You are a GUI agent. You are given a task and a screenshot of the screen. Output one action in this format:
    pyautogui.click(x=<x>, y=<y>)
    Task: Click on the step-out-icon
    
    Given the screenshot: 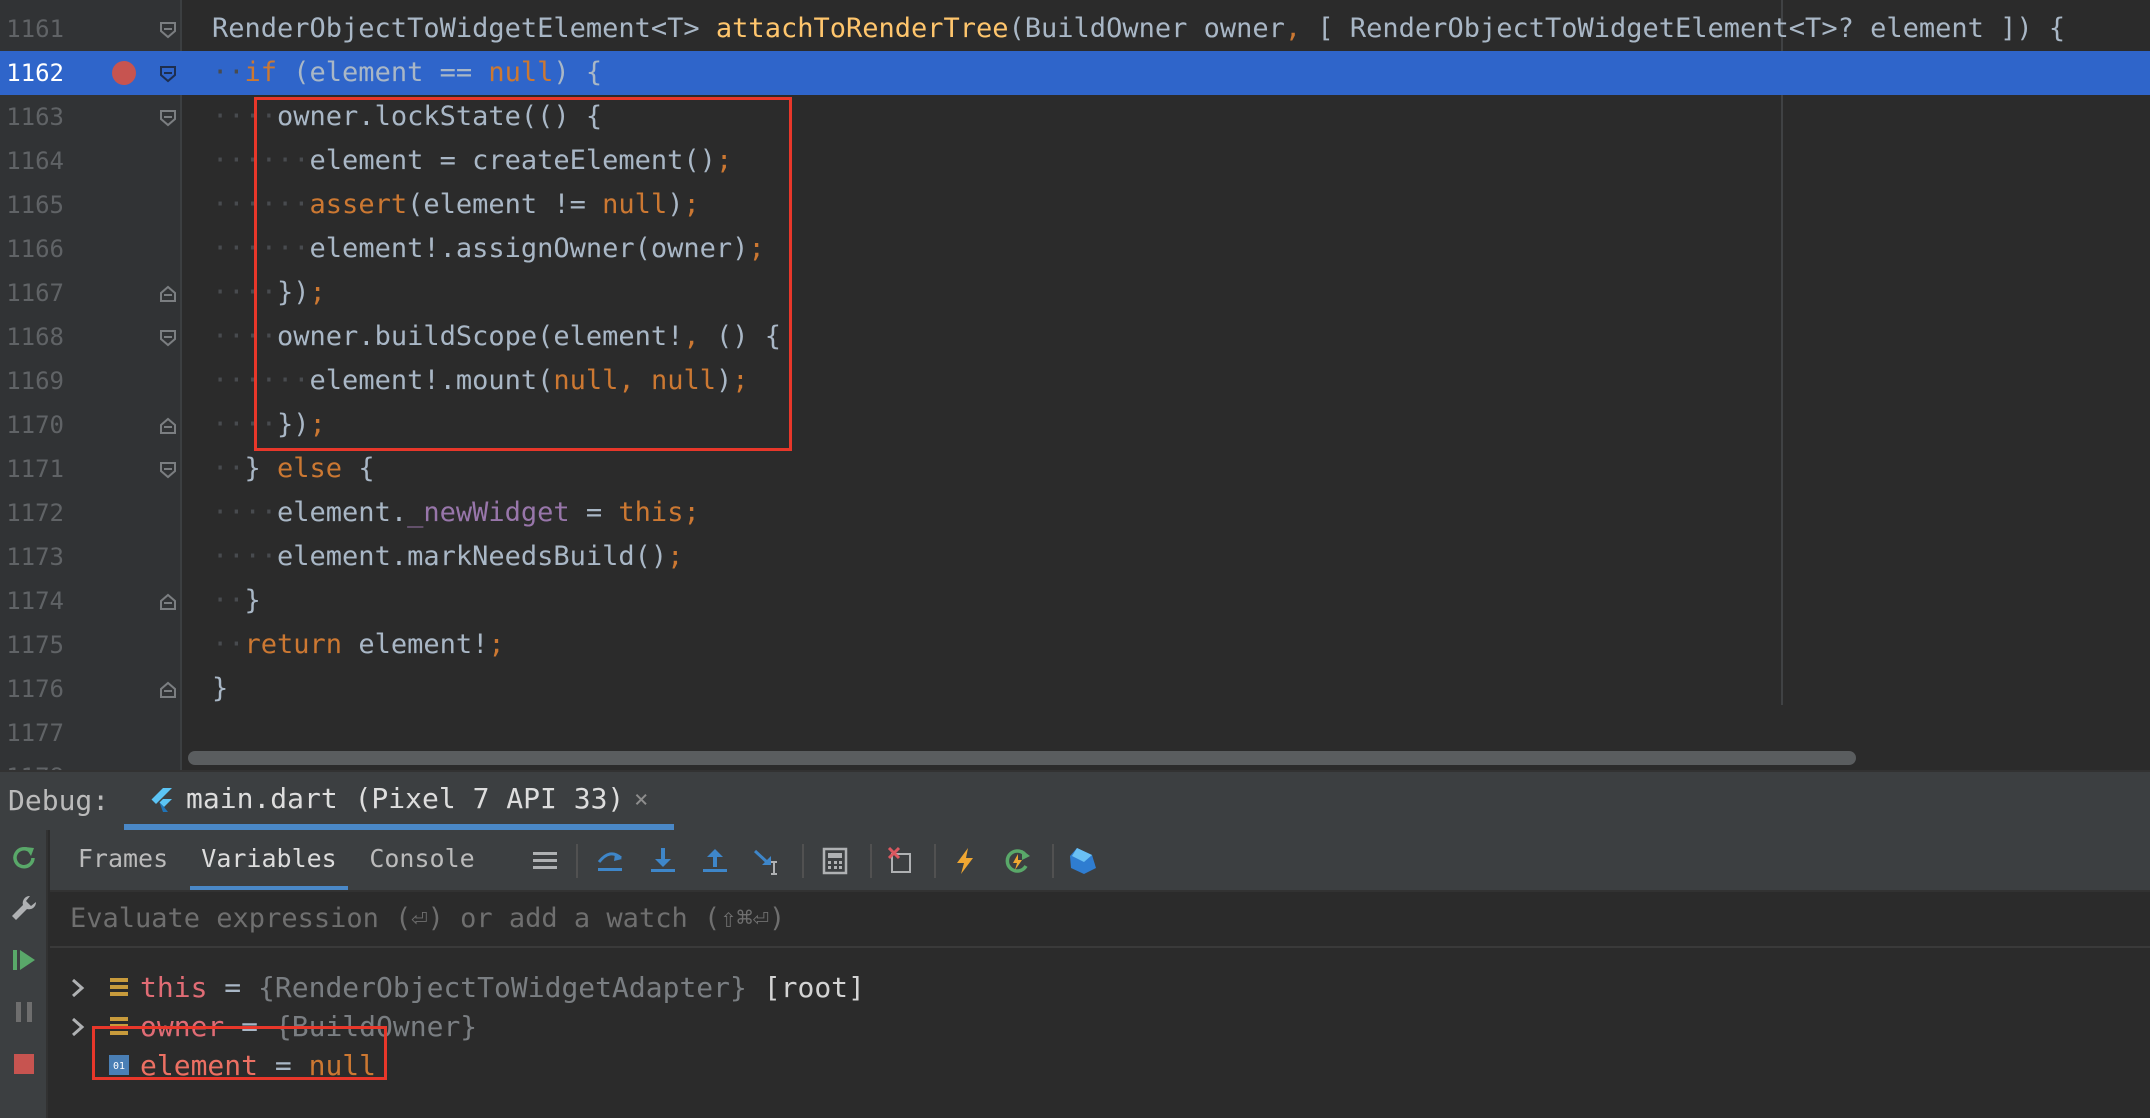 What is the action you would take?
    pyautogui.click(x=715, y=861)
    